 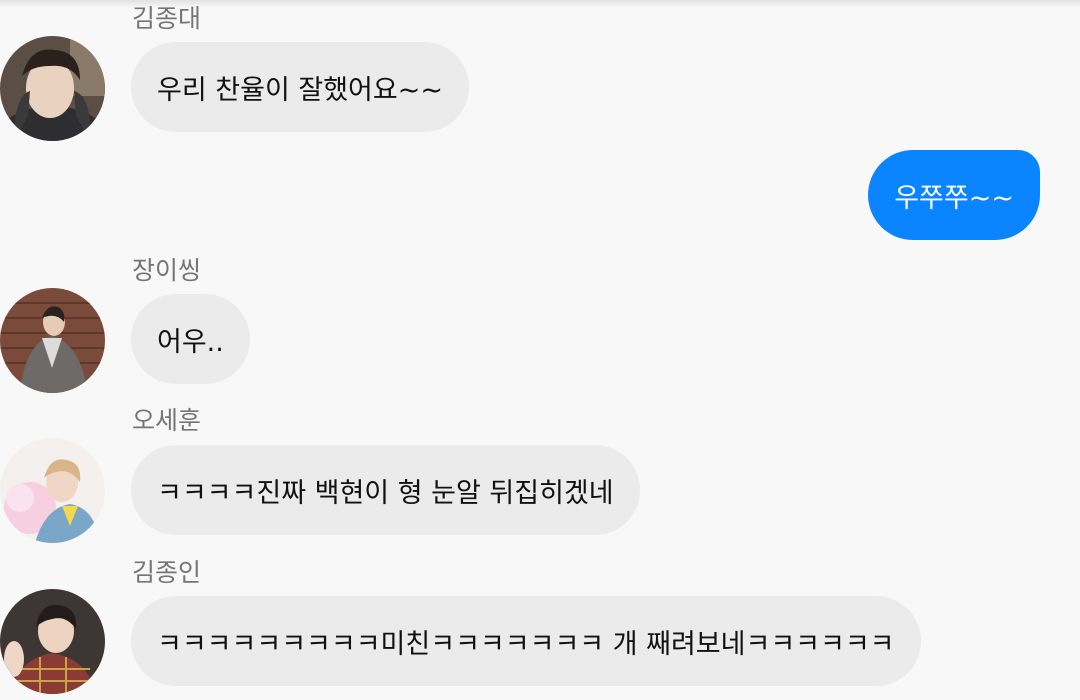 I want to click on message-bubble-incoming: ㅋㅋㅋㅋ진짜 백현이 형 눈알 뒤집히겠네, so click(x=385, y=490).